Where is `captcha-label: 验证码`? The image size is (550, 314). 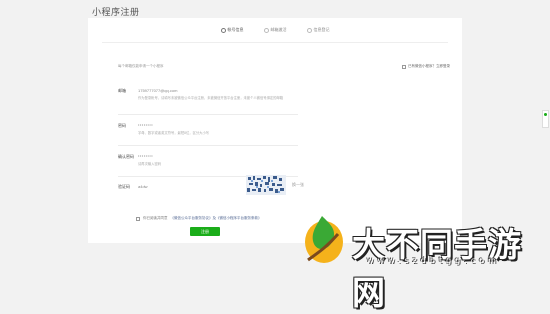 captcha-label: 验证码 is located at coordinates (124, 186).